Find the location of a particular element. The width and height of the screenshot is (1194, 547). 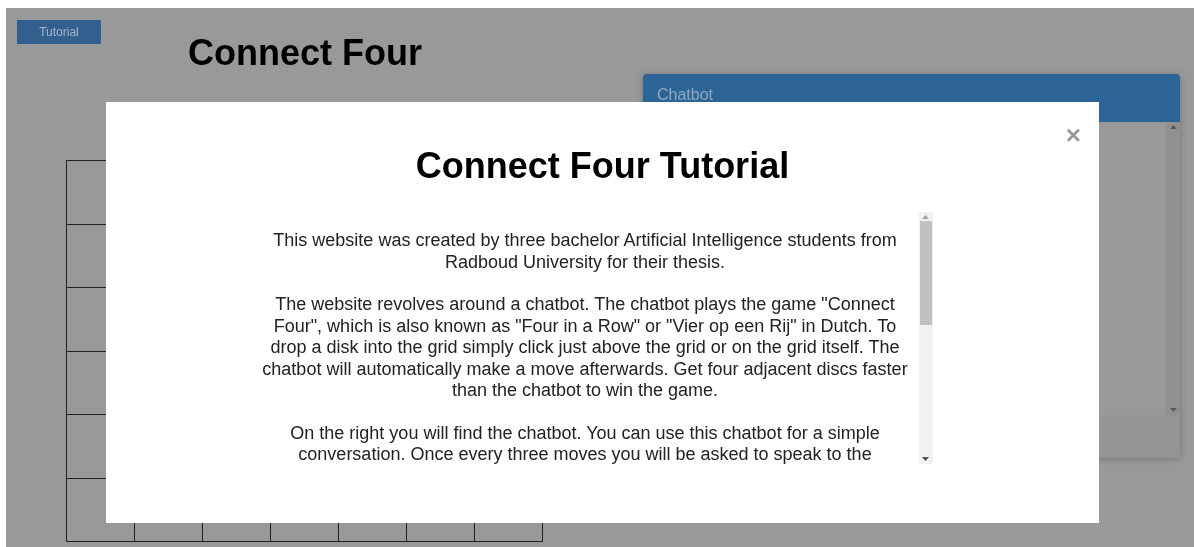

page-title: Connect Four is located at coordinates (305, 52).